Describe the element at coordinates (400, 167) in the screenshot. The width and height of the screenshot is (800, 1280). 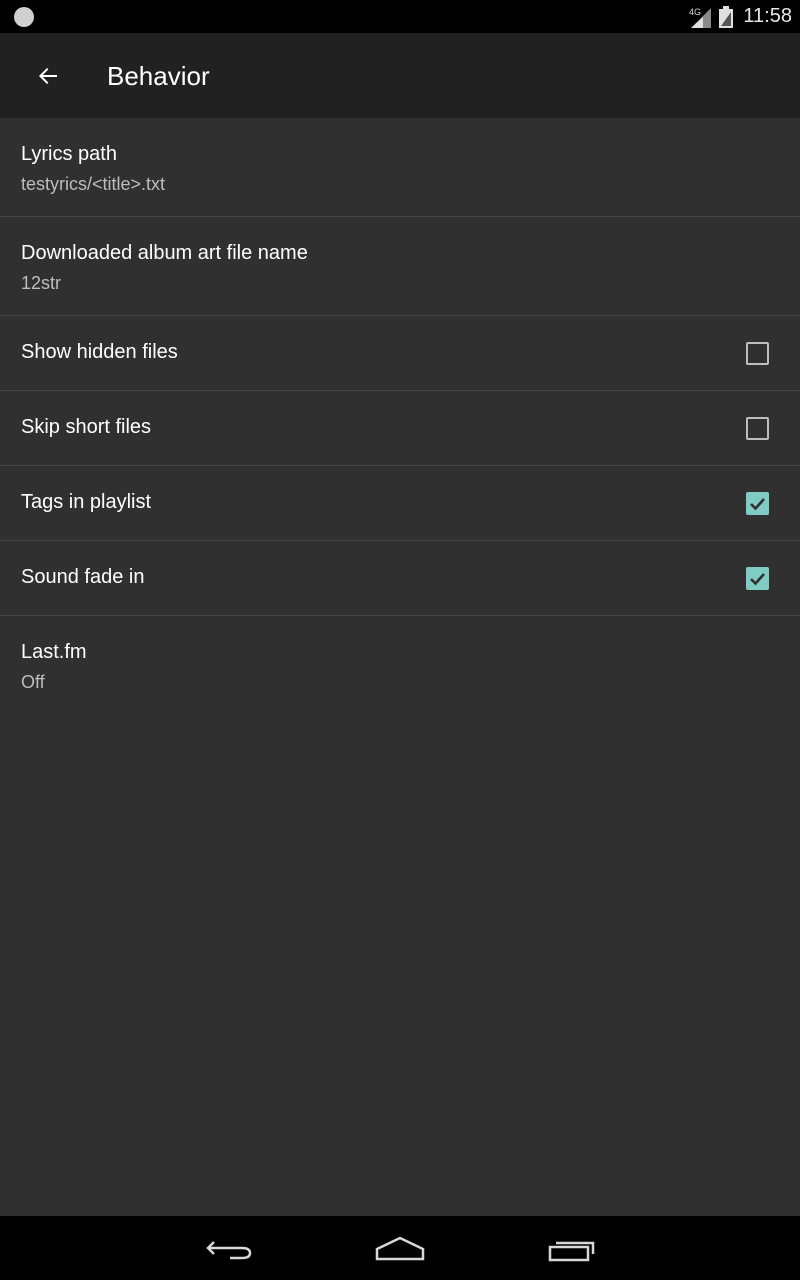
I see `pref-lyrics-path: Lyrics path testyrics/<title>.txt` at that location.